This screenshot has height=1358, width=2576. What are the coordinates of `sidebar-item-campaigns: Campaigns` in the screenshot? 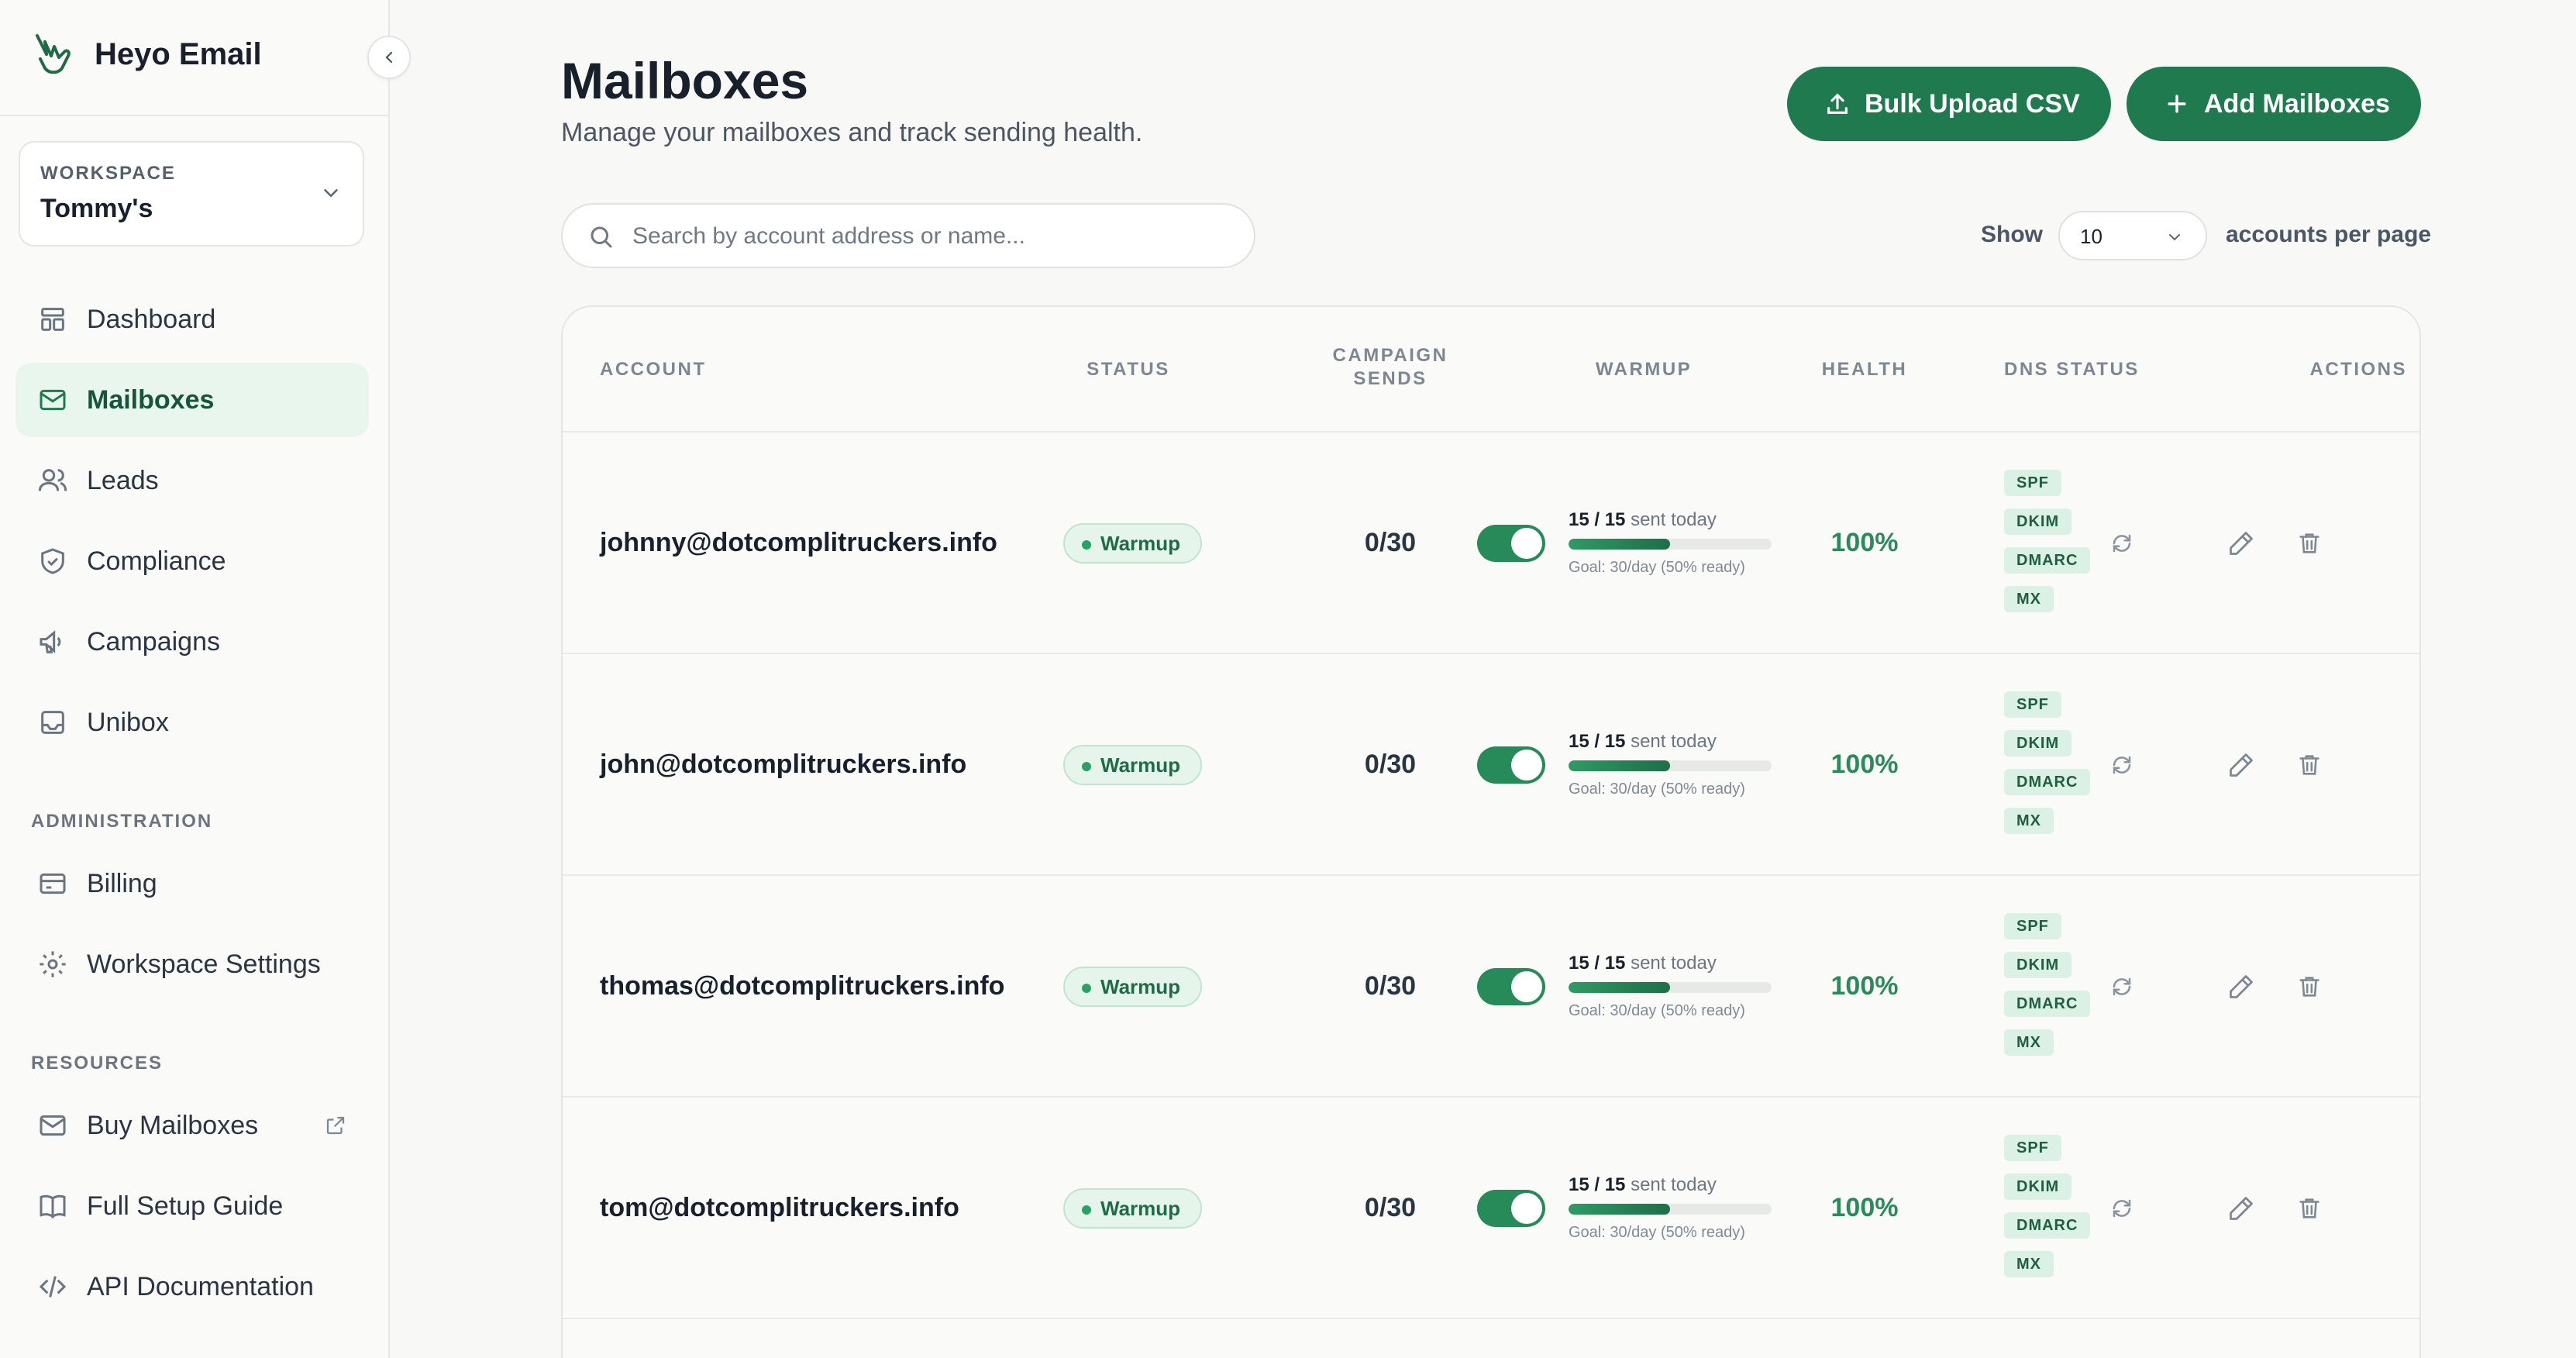 It's located at (192, 642).